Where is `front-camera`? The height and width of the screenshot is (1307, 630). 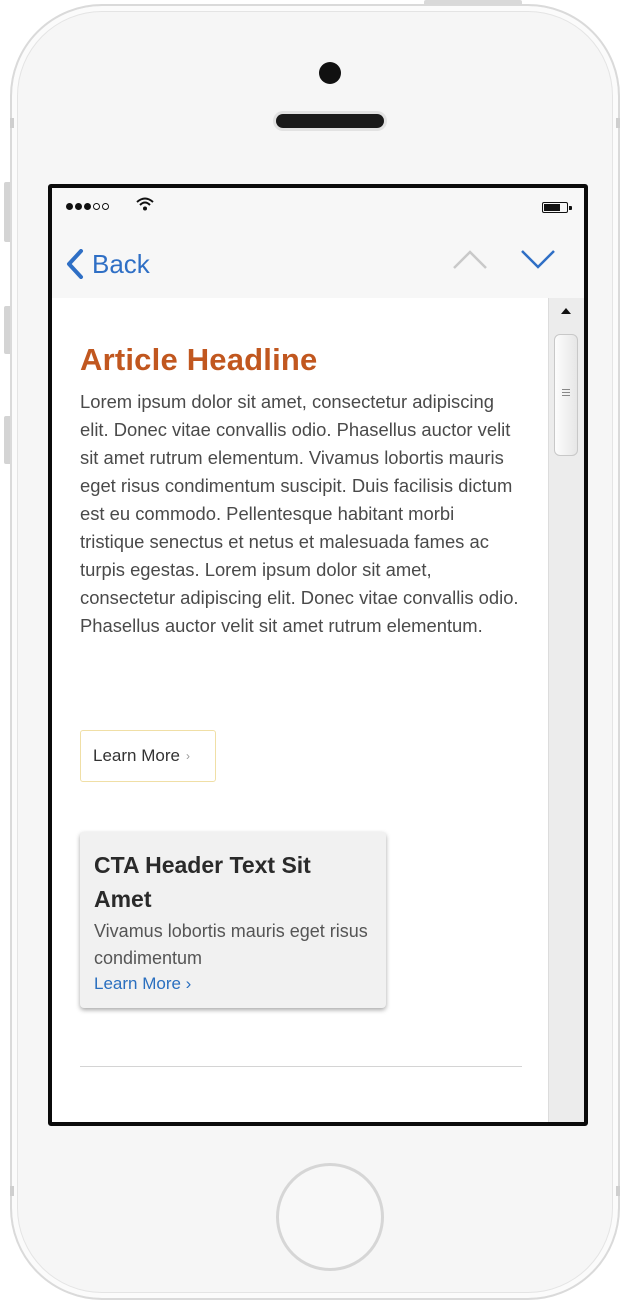
front-camera is located at coordinates (330, 73).